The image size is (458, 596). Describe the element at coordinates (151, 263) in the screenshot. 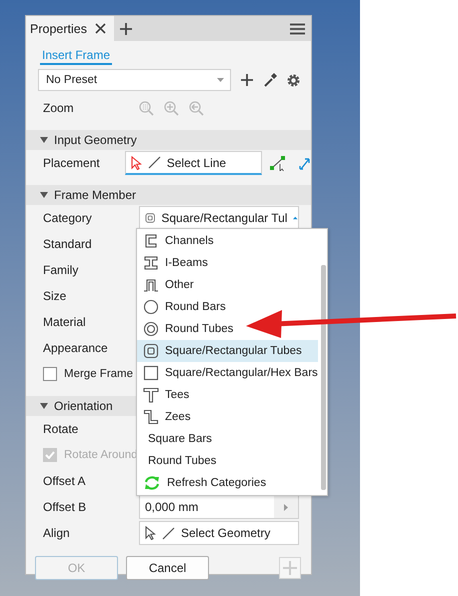

I see `i-beam-profile-icon` at that location.